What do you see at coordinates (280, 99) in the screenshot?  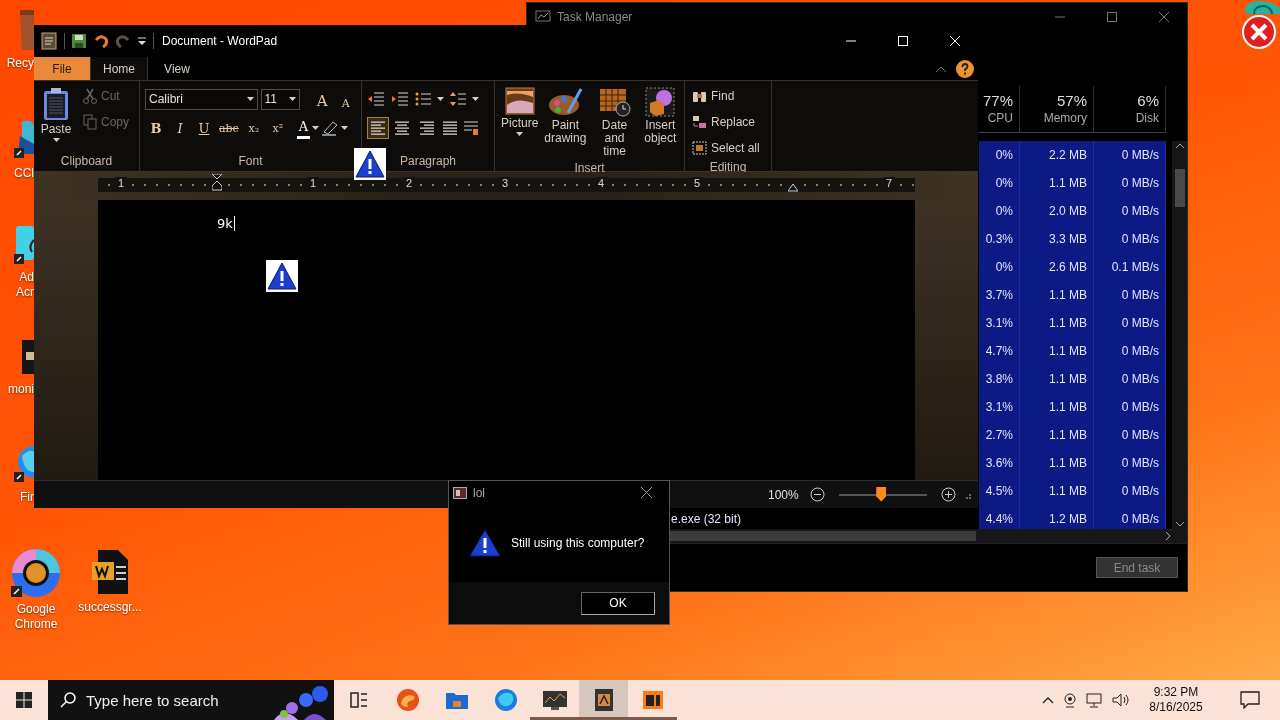 I see `font-size-field: 11` at bounding box center [280, 99].